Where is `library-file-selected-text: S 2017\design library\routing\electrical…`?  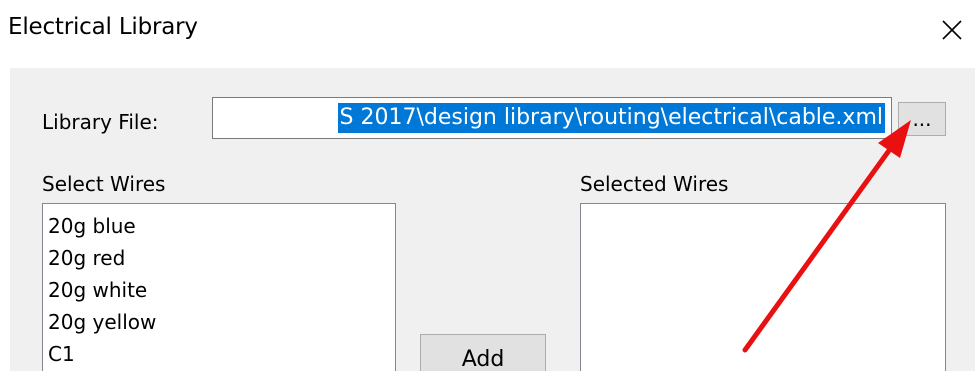
library-file-selected-text: S 2017\design library\routing\electrical… is located at coordinates (611, 118).